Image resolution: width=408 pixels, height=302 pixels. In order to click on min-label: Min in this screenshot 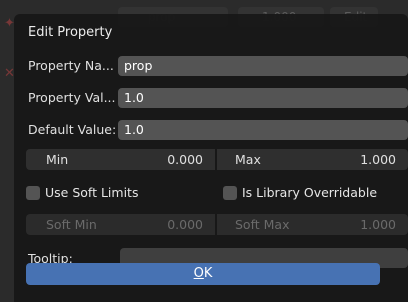, I will do `click(57, 159)`.